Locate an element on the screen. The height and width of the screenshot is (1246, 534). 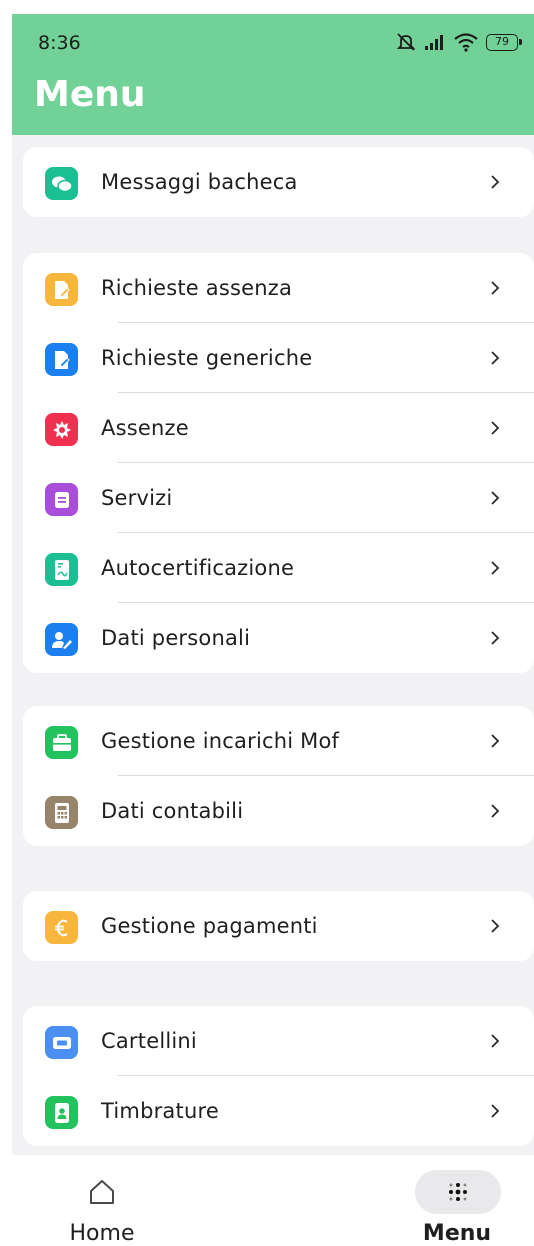
nav-home-label: Home is located at coordinates (102, 1233).